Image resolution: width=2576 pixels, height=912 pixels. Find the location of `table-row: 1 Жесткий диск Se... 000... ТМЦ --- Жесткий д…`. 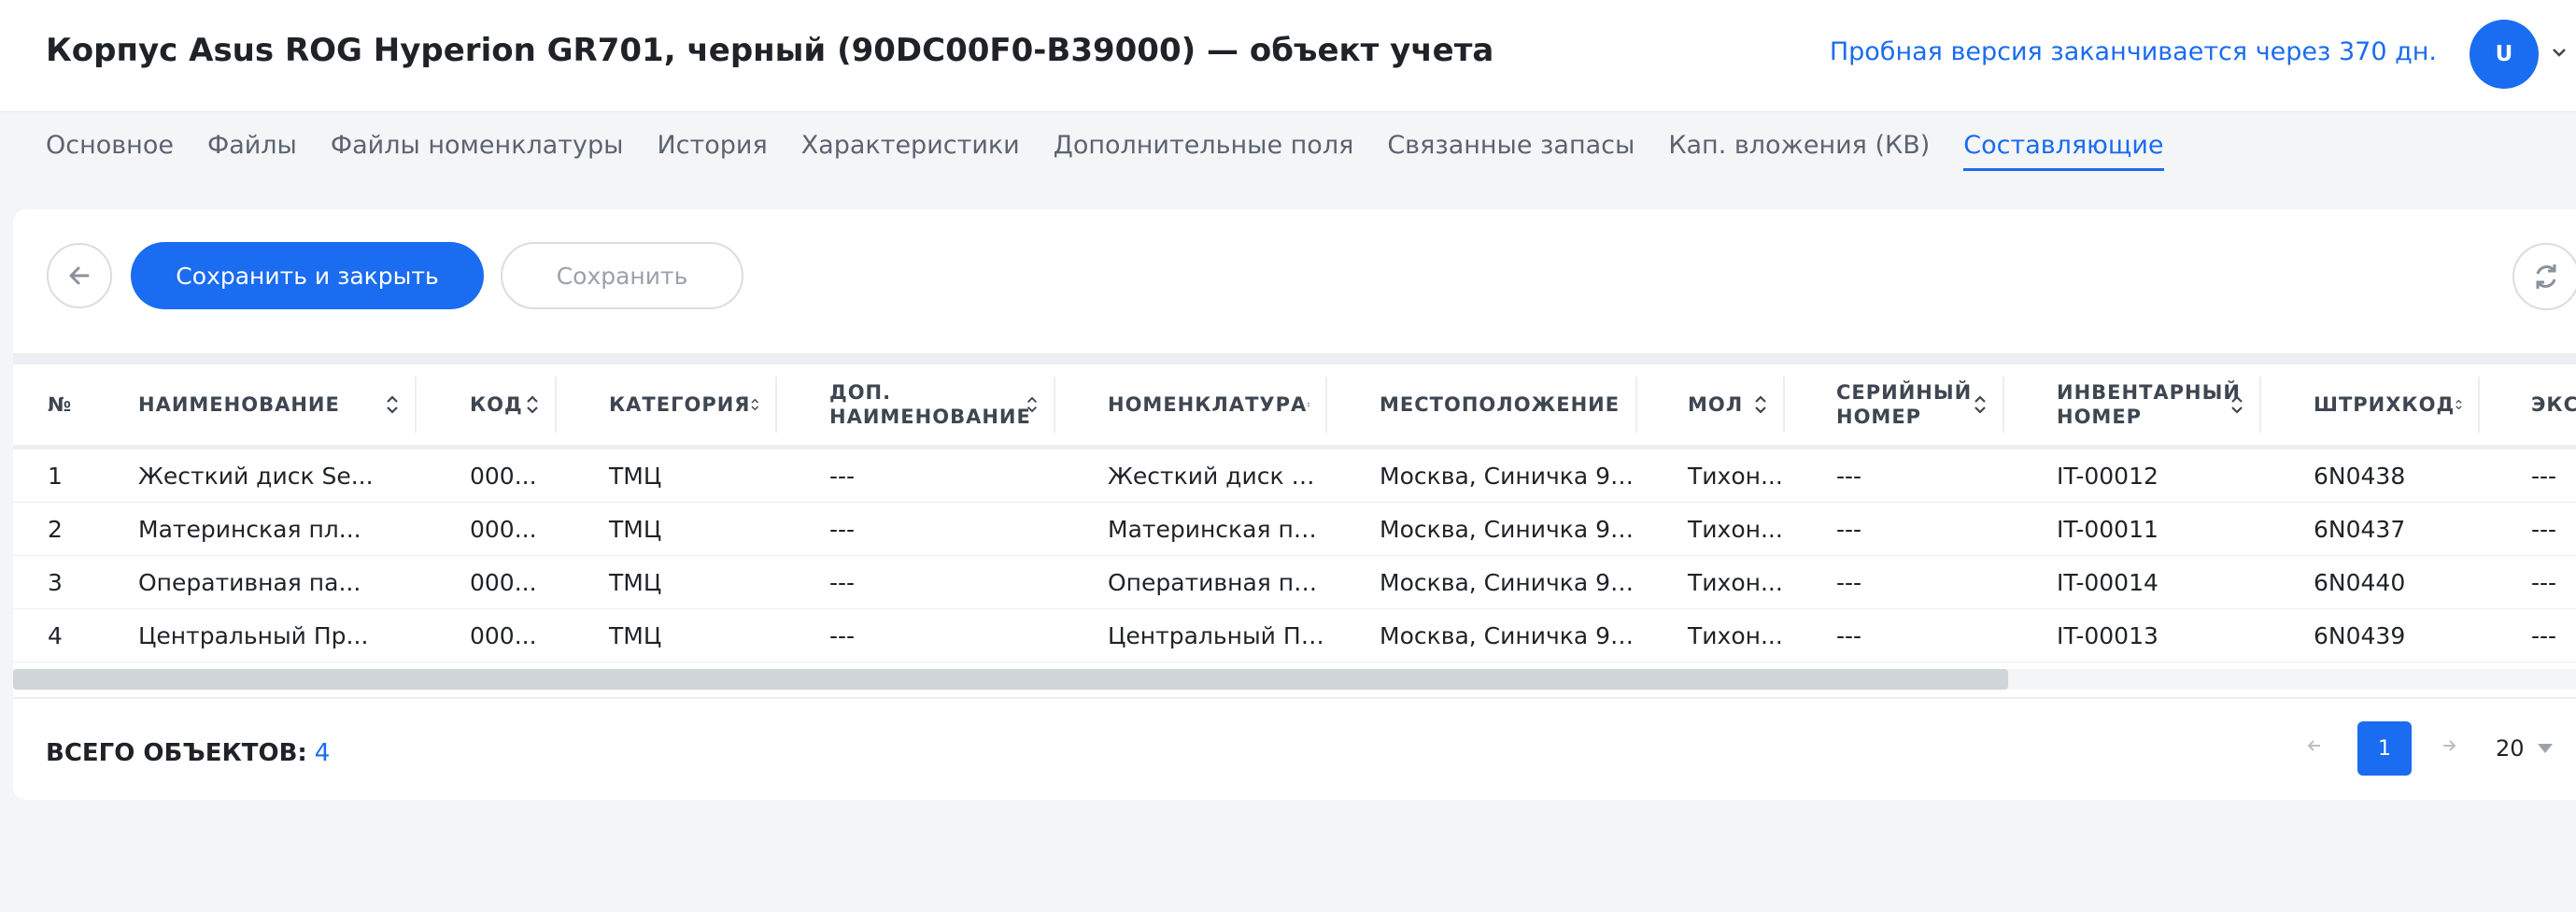

table-row: 1 Жесткий диск Se... 000... ТМЦ --- Жесткий д… is located at coordinates (1294, 475).